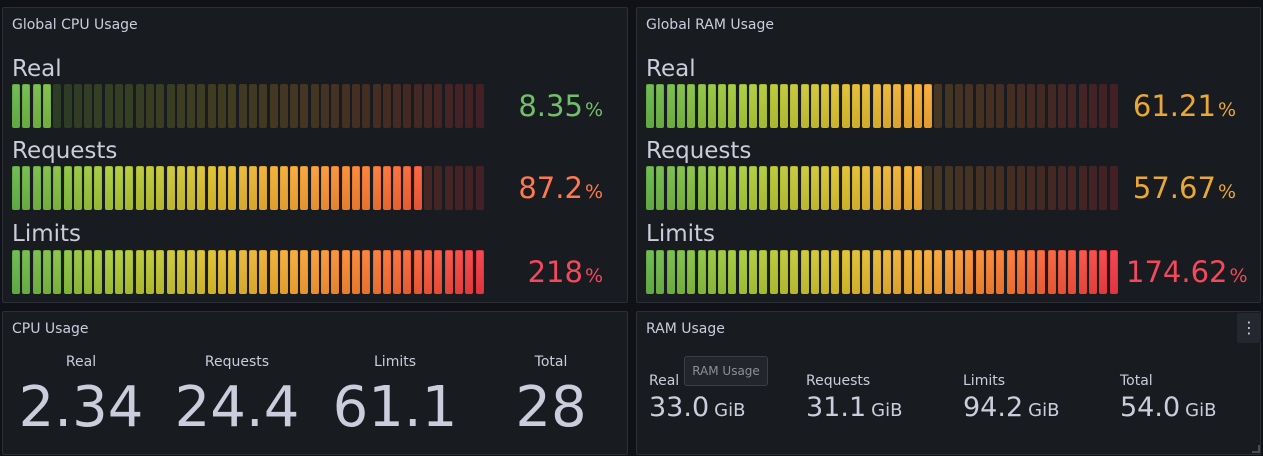 The height and width of the screenshot is (456, 1263). I want to click on stat-requests: Requests 31.1 GiB, so click(854, 397).